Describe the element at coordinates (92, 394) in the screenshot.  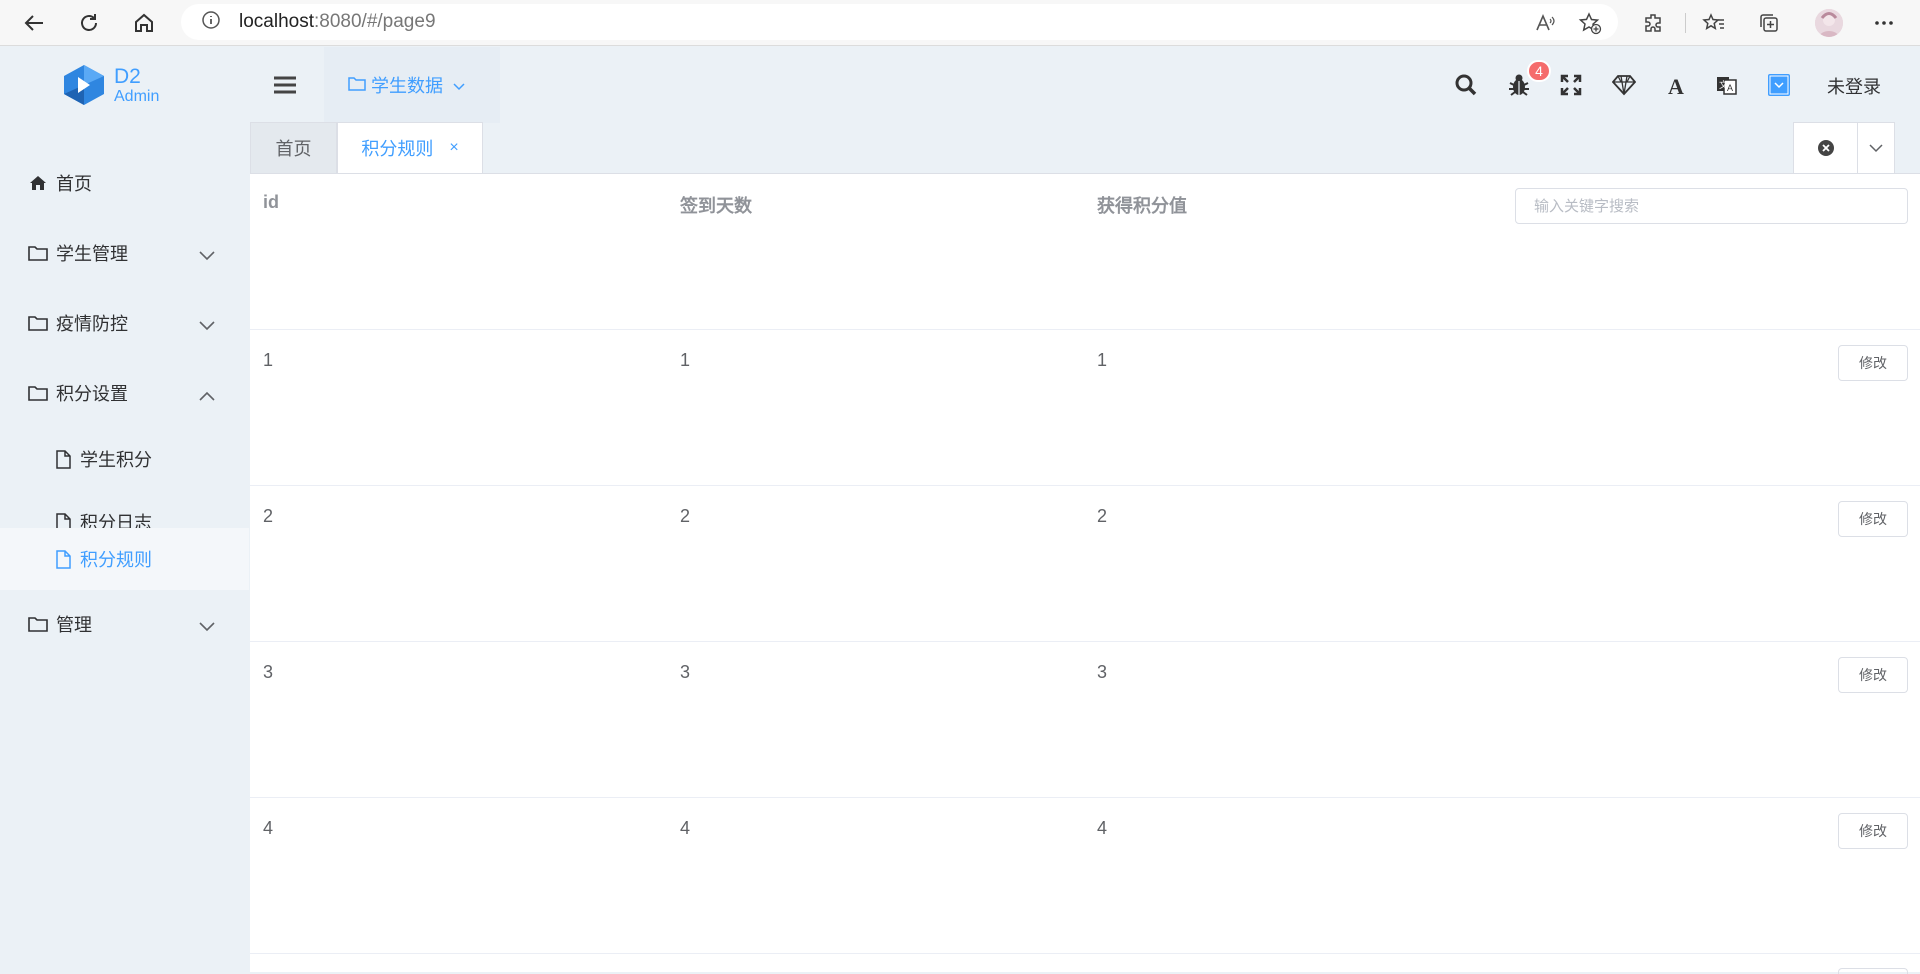
I see `sidebar-item-label: 积分设置` at that location.